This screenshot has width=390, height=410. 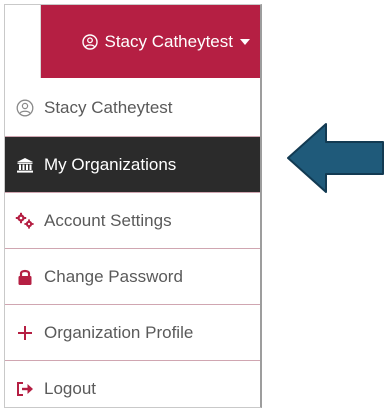 What do you see at coordinates (119, 332) in the screenshot?
I see `menu-item-label: Organization Profile` at bounding box center [119, 332].